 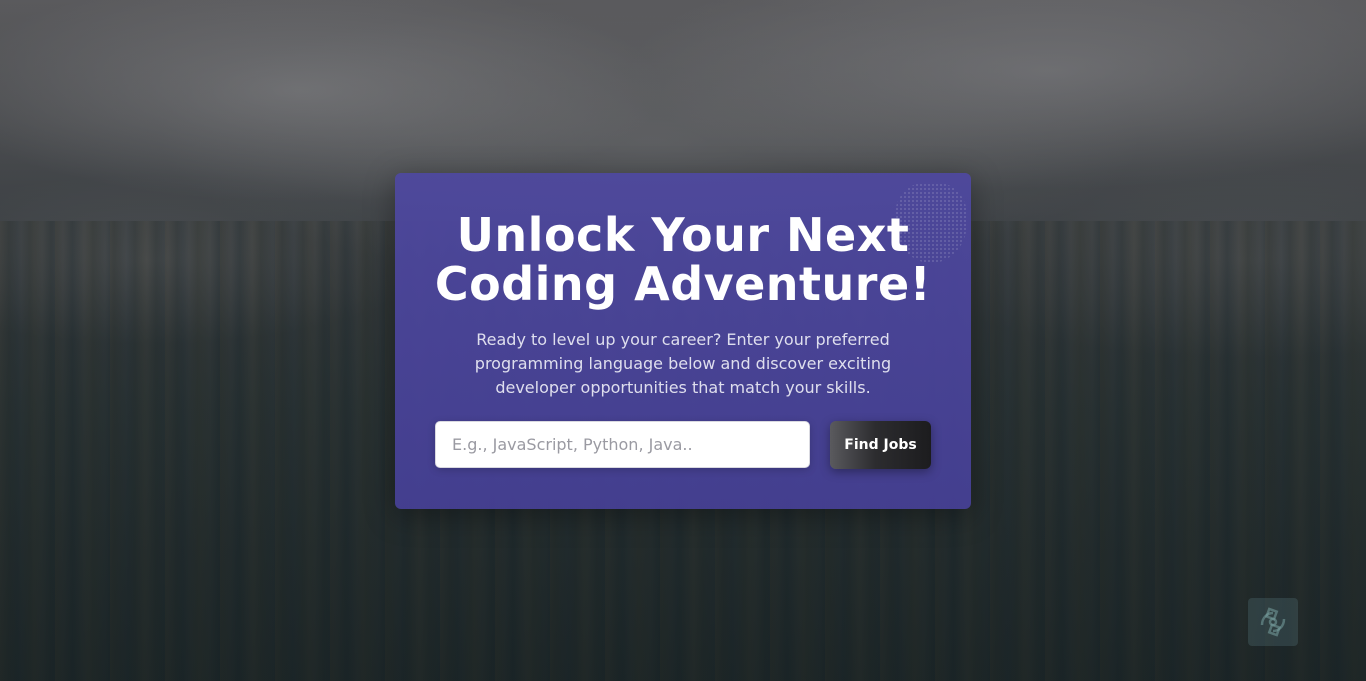 I want to click on page-title: Unlock Your Next Coding Adventure!, so click(x=683, y=260).